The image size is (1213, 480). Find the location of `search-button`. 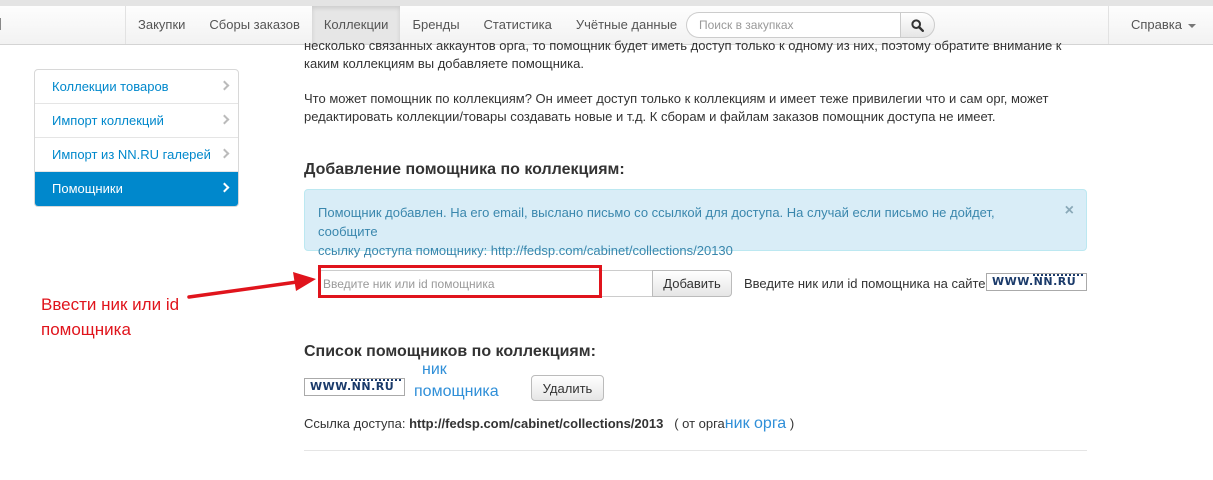

search-button is located at coordinates (917, 25).